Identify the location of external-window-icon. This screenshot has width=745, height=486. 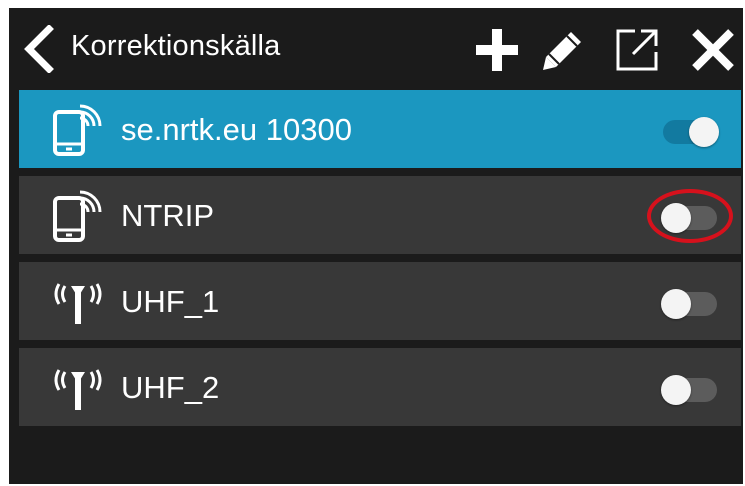
(637, 50).